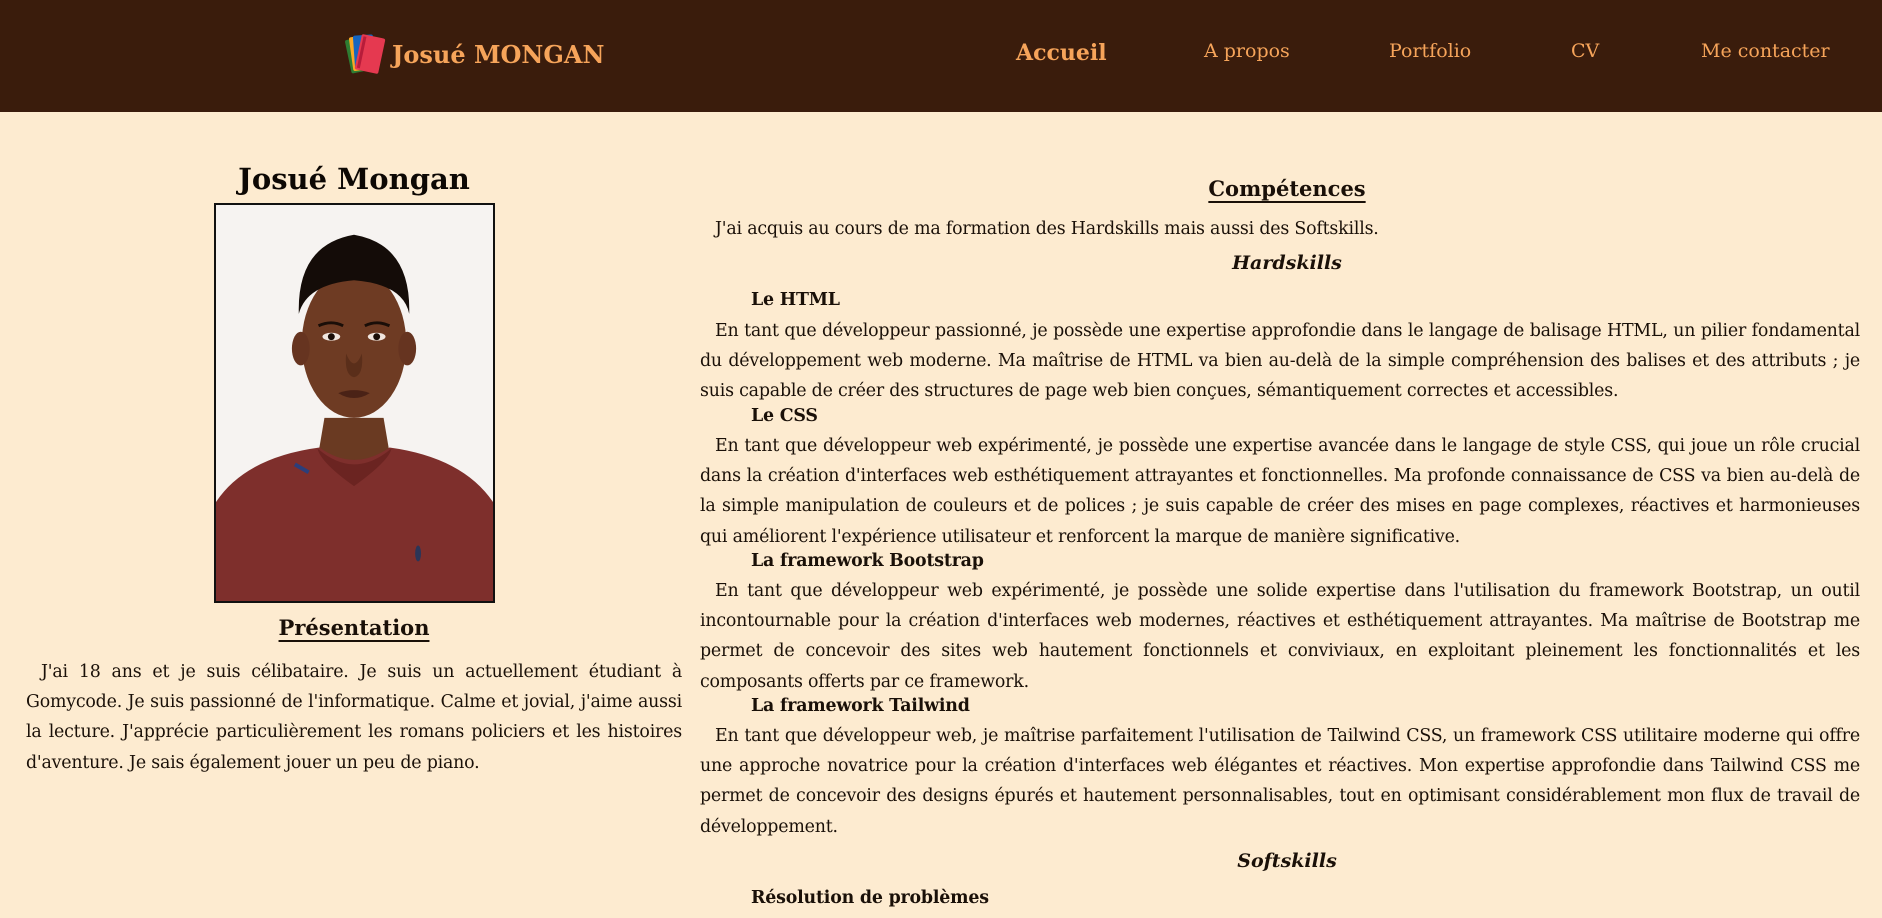  Describe the element at coordinates (1287, 861) in the screenshot. I see `softskills-heading: Softskills` at that location.